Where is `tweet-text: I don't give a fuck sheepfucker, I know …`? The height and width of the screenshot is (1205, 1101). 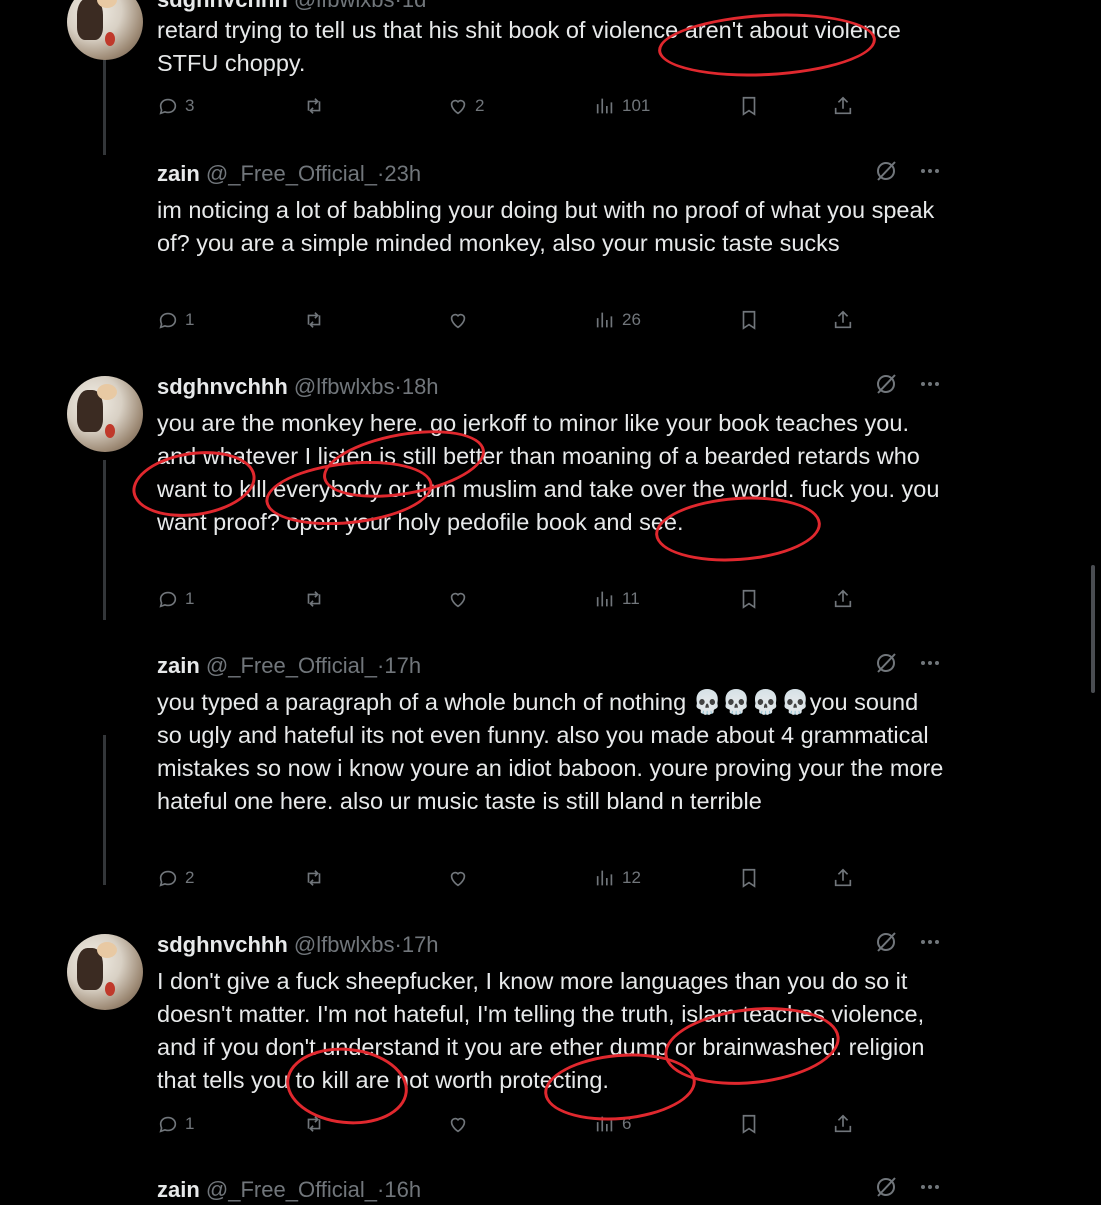
tweet-text: I don't give a fuck sheepfucker, I know … is located at coordinates (541, 1030).